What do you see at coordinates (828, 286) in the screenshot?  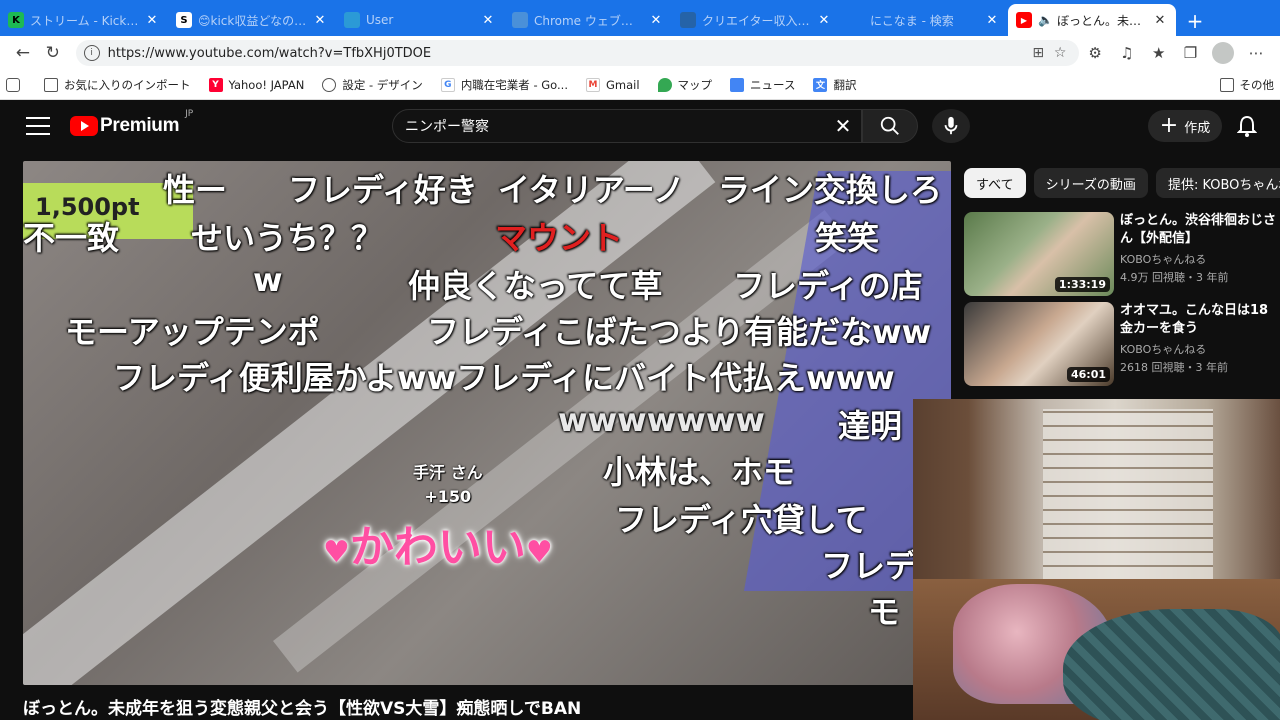 I see `danmaku-comment: フレディの店` at bounding box center [828, 286].